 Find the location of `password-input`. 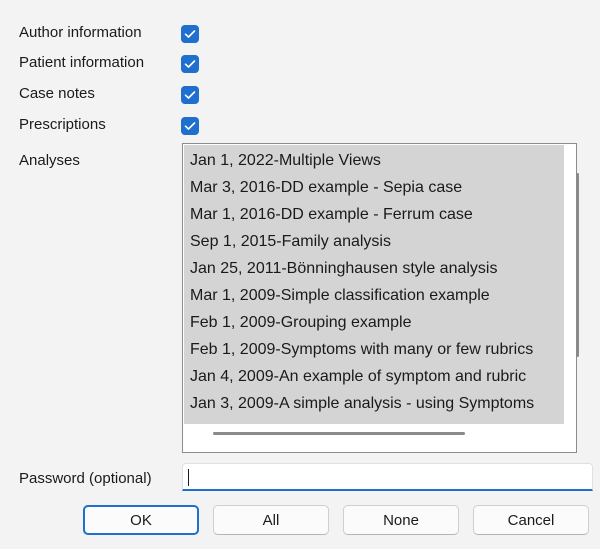

password-input is located at coordinates (387, 477).